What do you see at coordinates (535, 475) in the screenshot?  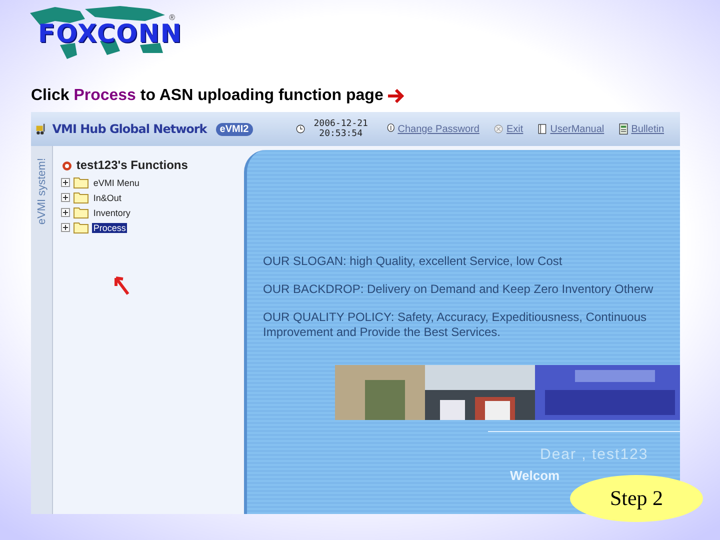 I see `welcome-text: Welcom` at bounding box center [535, 475].